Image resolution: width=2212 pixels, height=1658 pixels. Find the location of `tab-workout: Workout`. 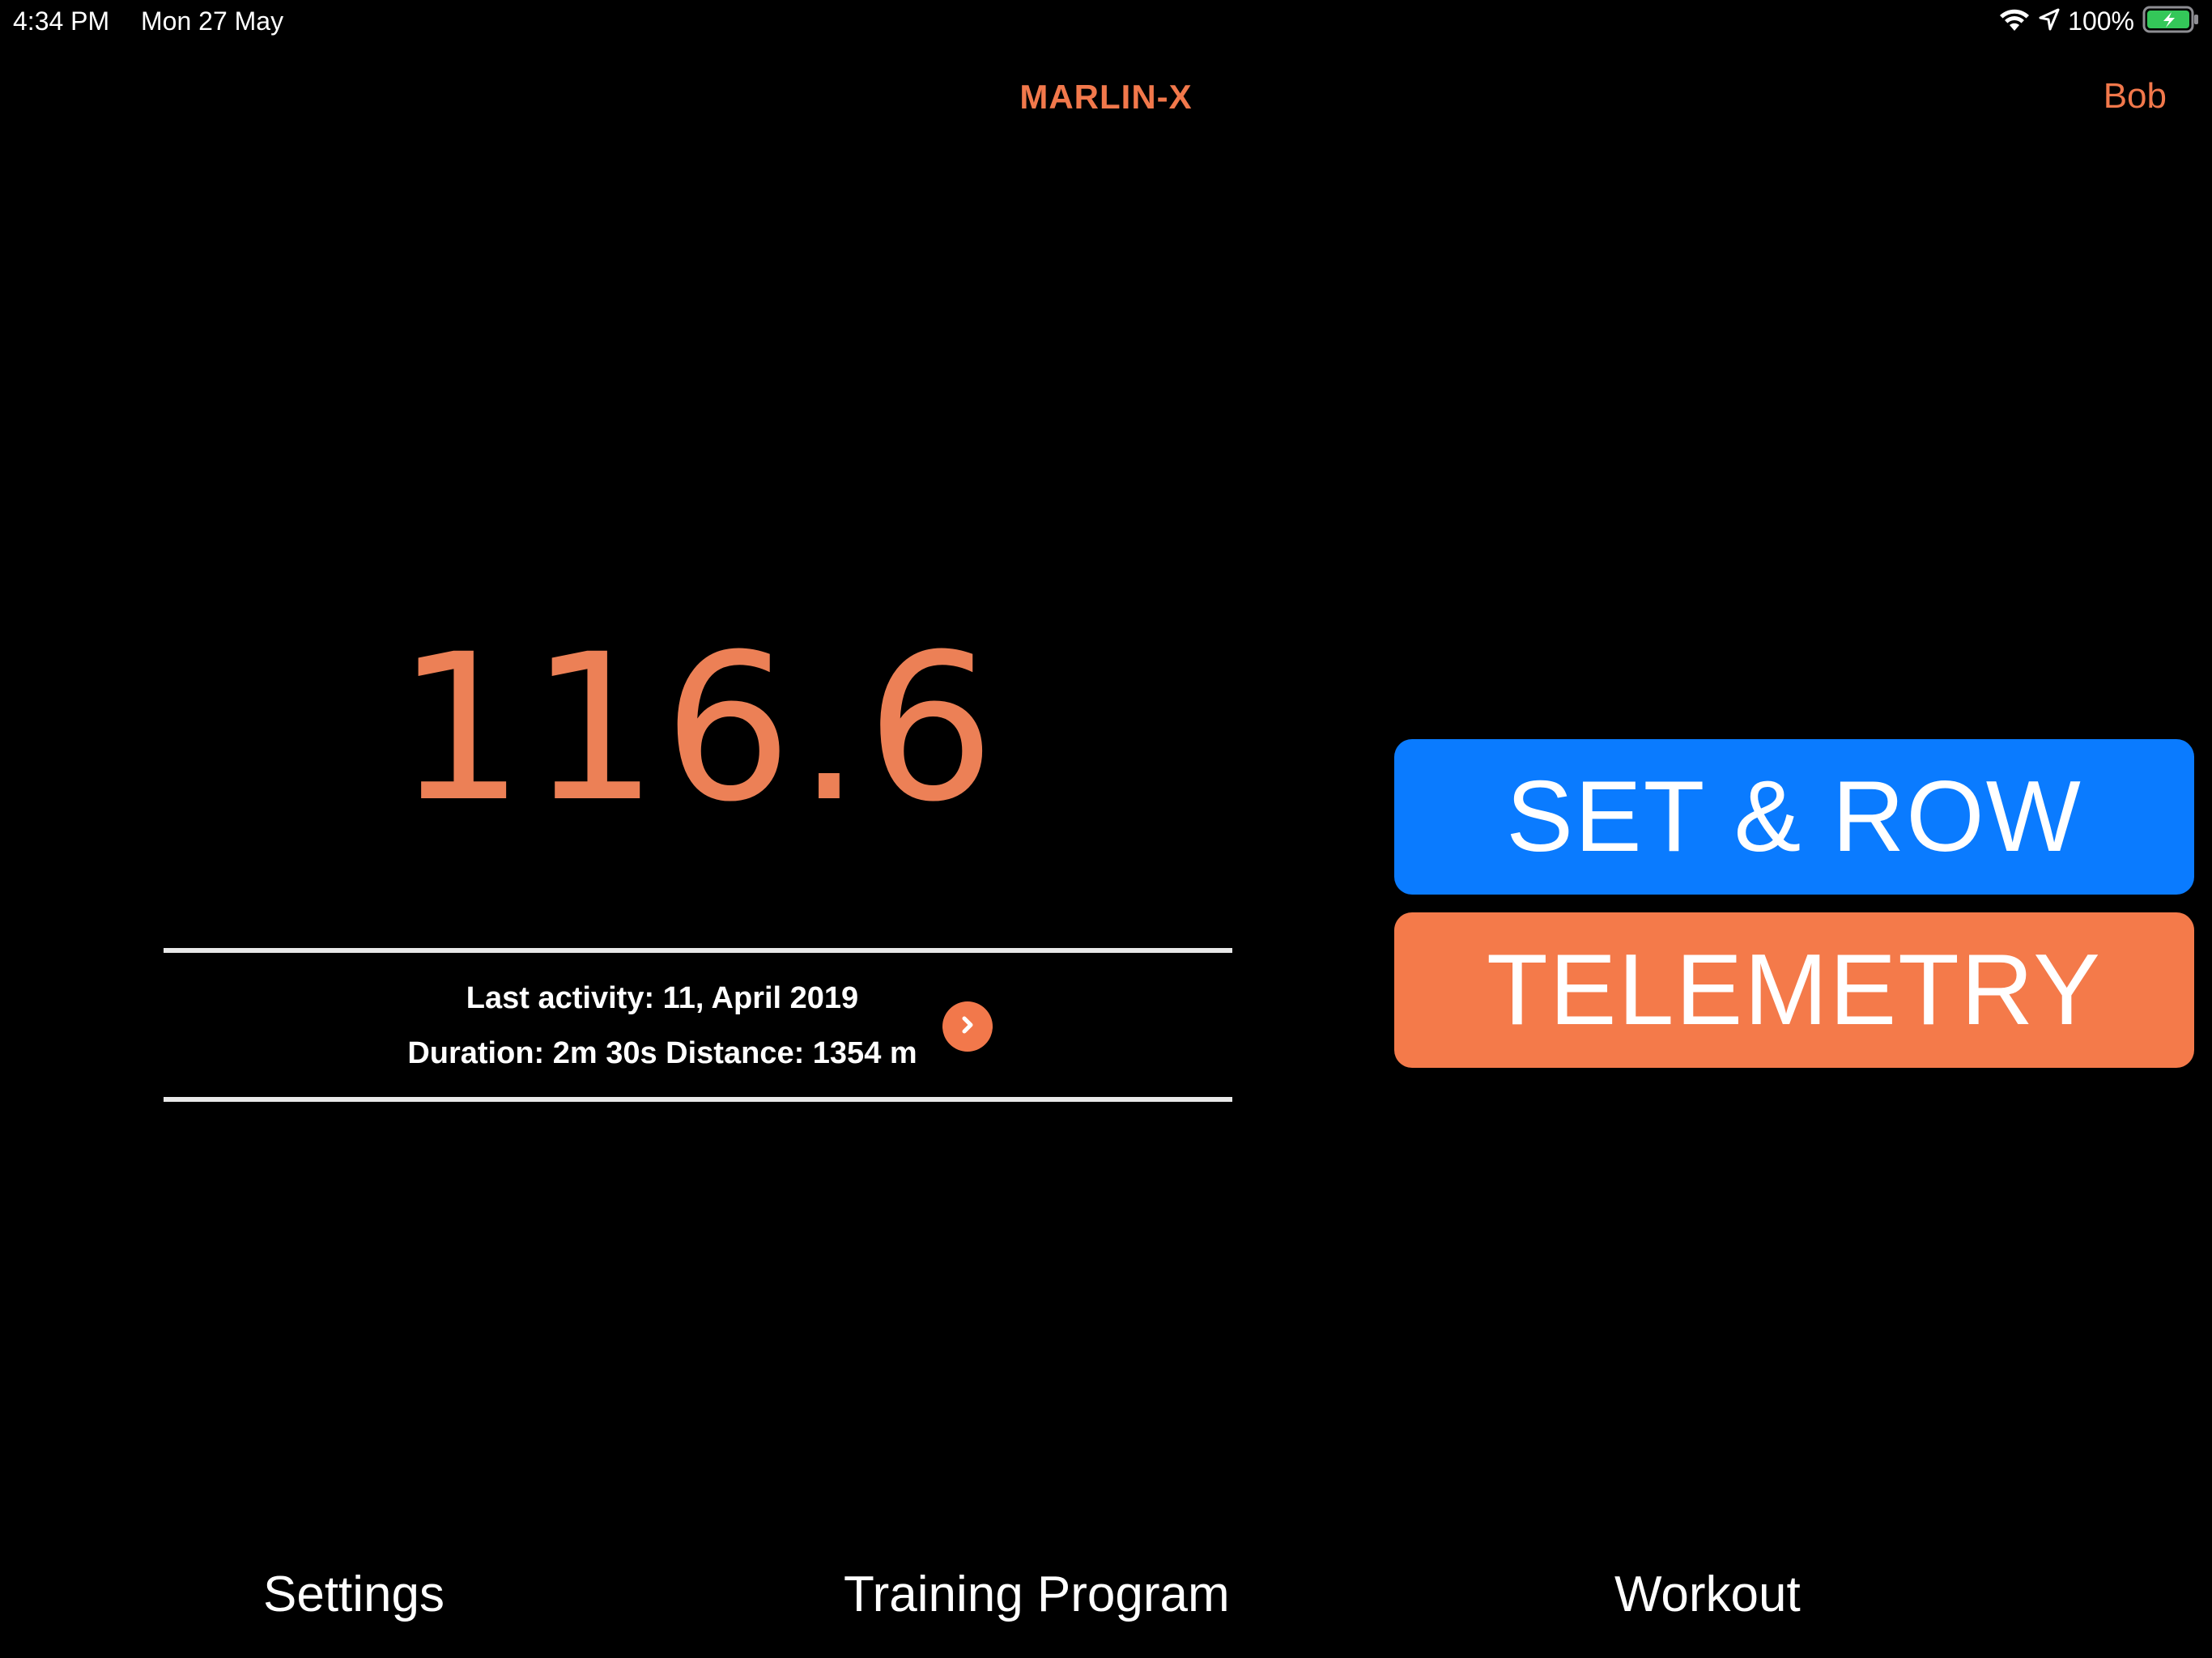

tab-workout: Workout is located at coordinates (1708, 1594).